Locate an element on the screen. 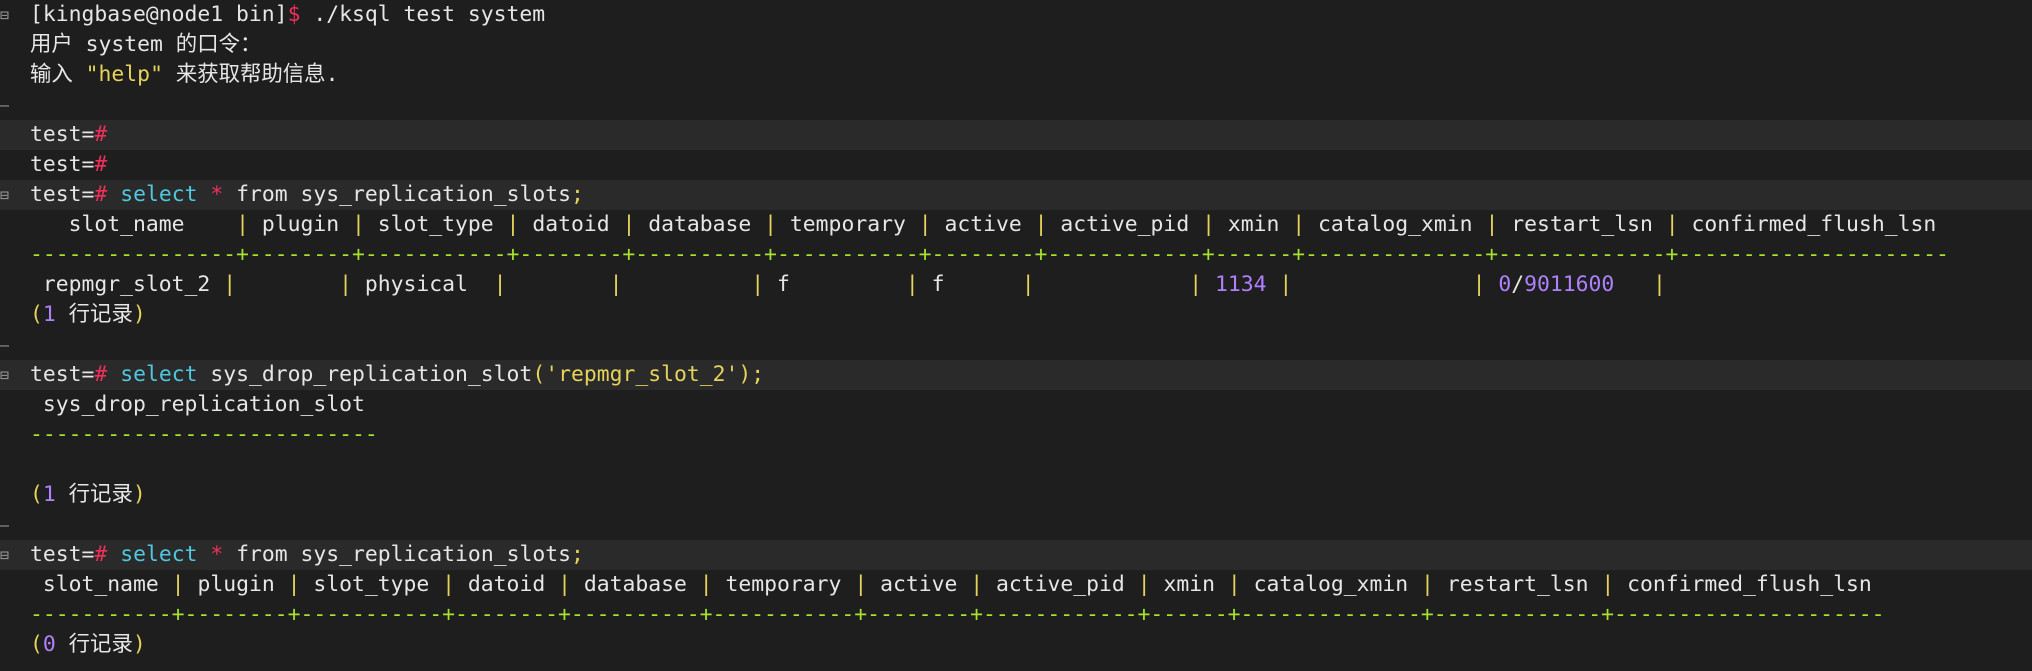  terminal-text: ; is located at coordinates (577, 554).